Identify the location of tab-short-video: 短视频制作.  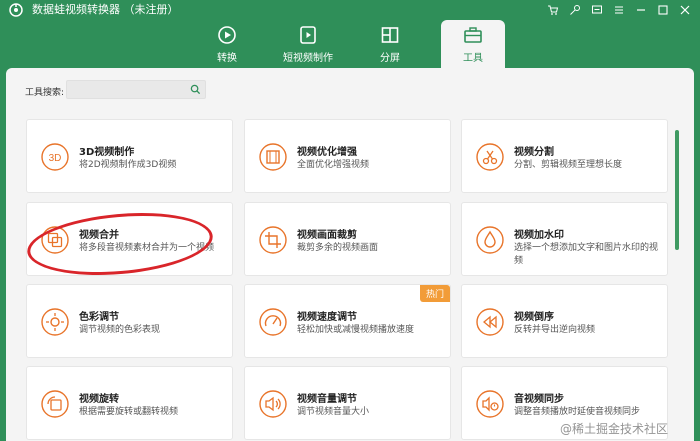
(308, 44).